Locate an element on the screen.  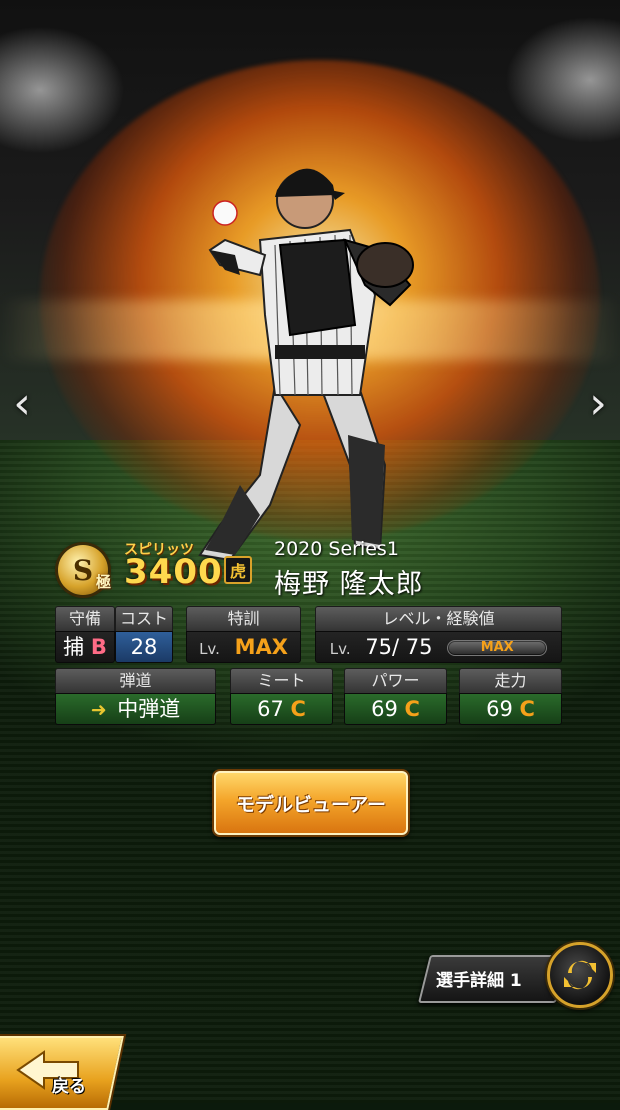
training-value: MAX is located at coordinates (261, 647).